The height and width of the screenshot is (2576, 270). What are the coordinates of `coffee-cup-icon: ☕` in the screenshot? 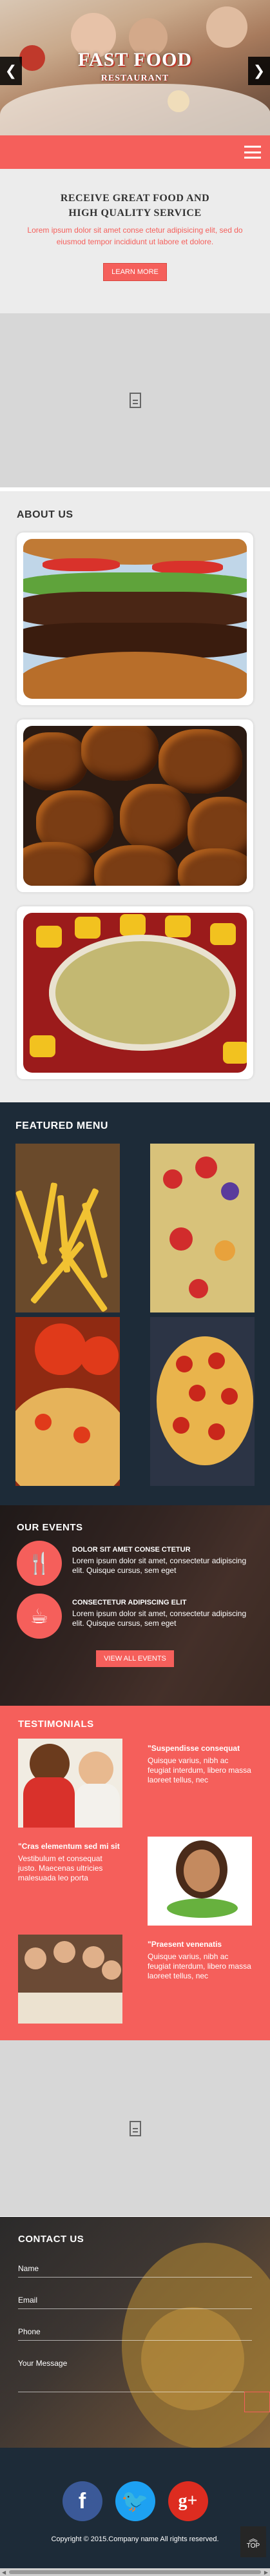 It's located at (39, 1617).